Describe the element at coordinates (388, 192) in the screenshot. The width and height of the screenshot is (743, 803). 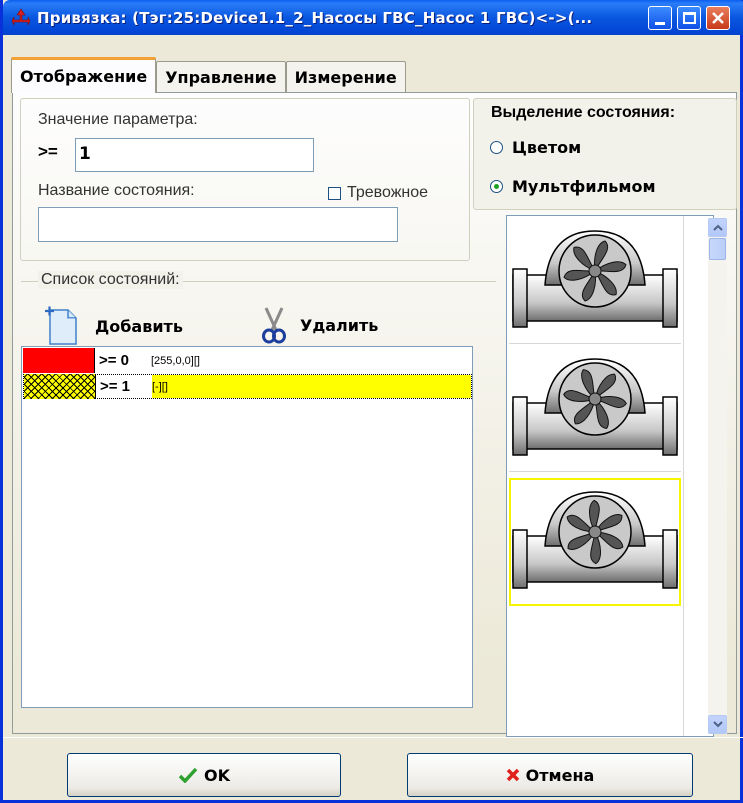
I see `alarm-label: Тревожное` at that location.